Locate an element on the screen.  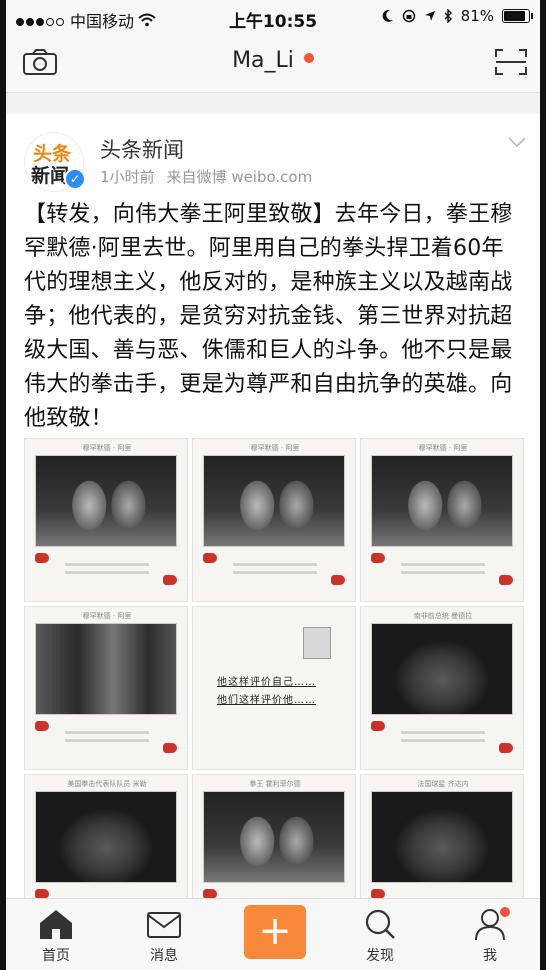
nav-title-group: Ma_Li is located at coordinates (273, 60).